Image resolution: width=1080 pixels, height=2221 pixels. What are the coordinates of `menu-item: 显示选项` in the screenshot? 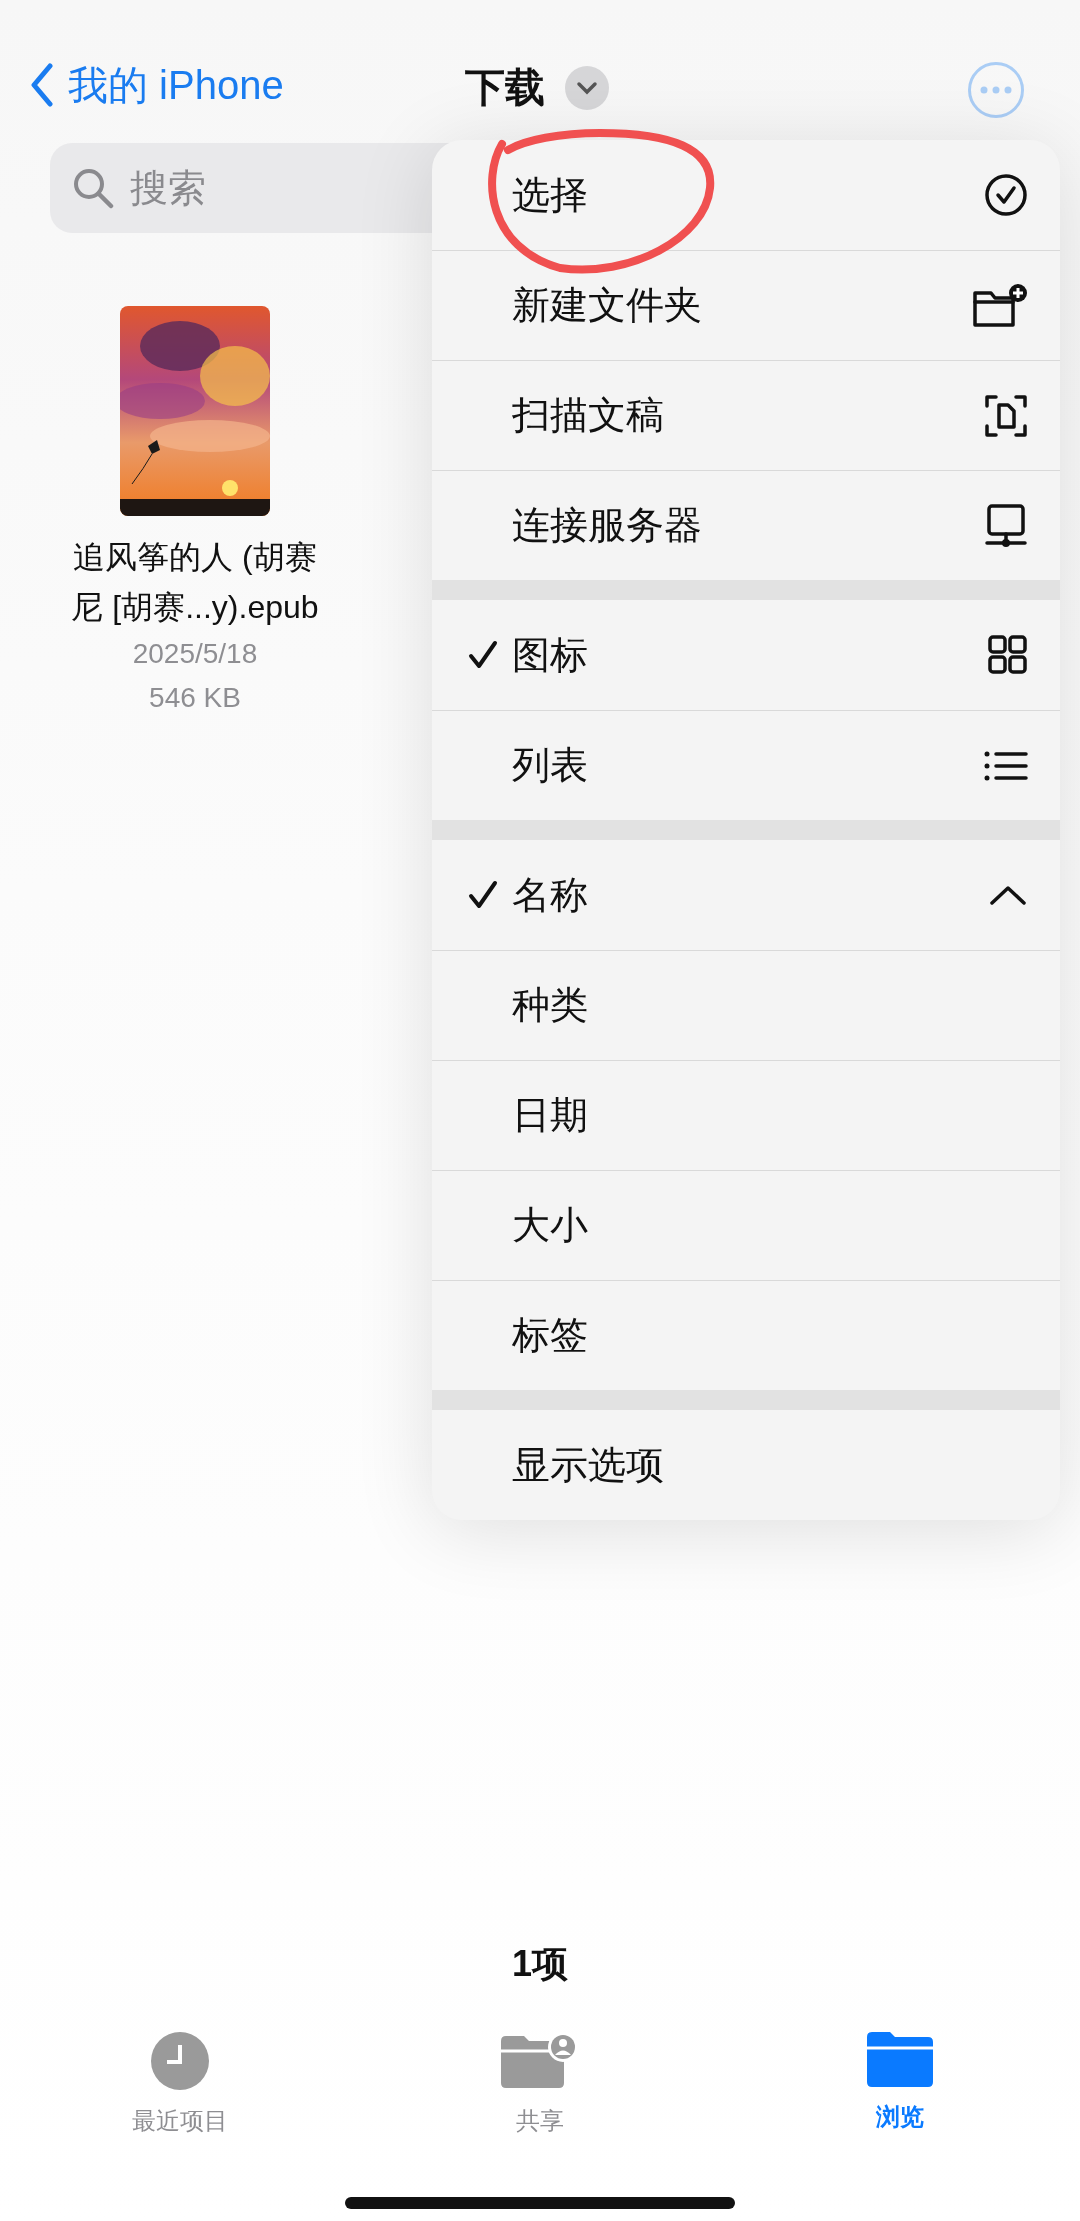 It's located at (746, 1465).